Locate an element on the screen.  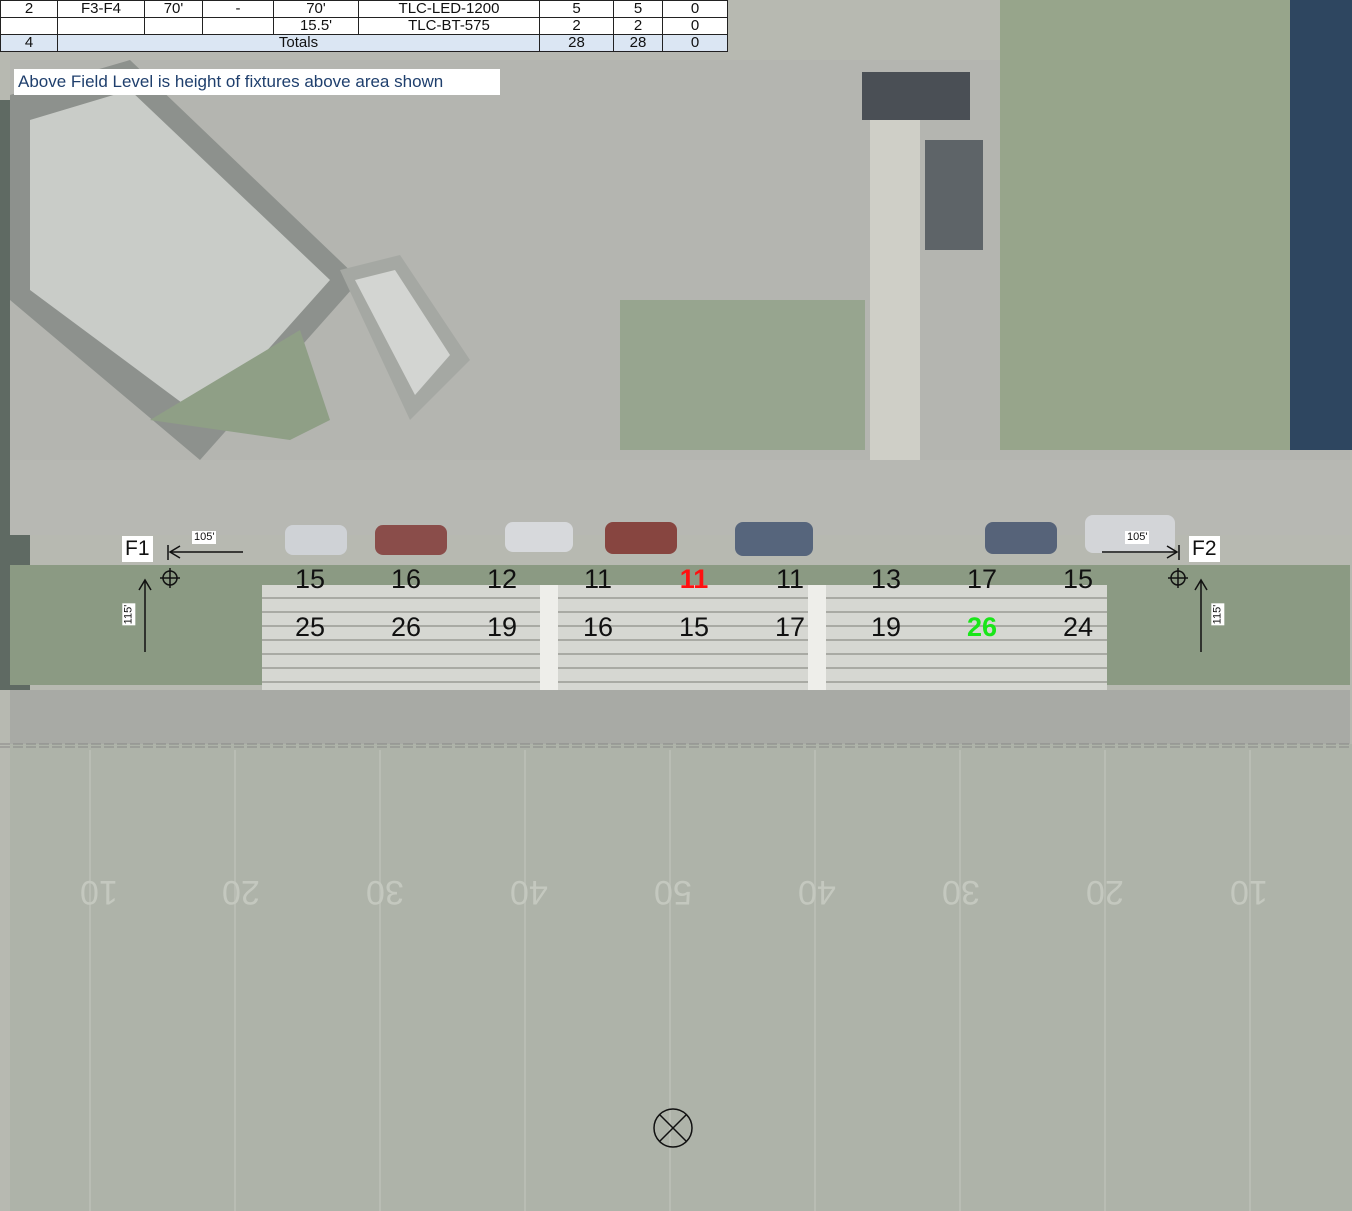
pole-label-f1: F1 is located at coordinates (137, 549).